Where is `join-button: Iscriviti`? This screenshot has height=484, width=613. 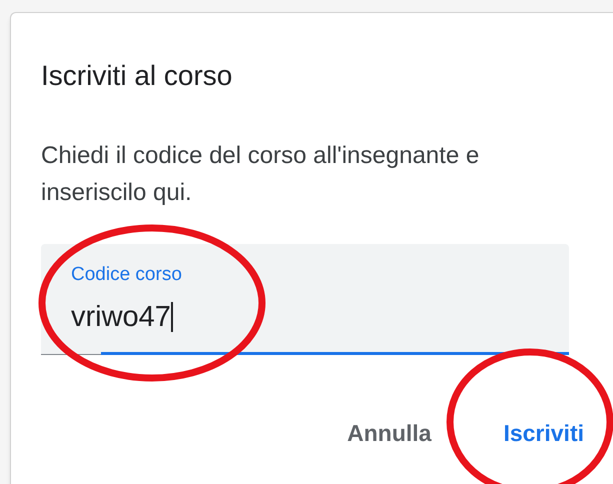
join-button: Iscriviti is located at coordinates (543, 433).